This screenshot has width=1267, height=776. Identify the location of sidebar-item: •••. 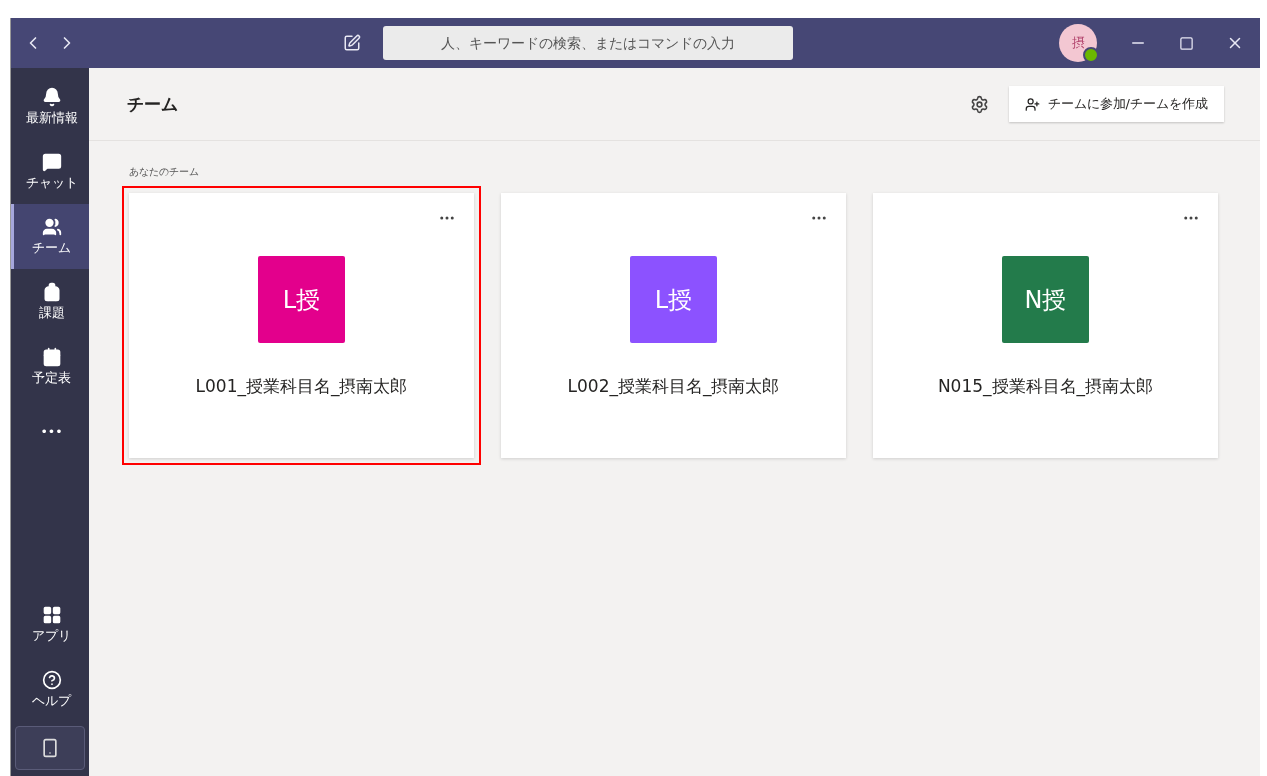
(50, 431).